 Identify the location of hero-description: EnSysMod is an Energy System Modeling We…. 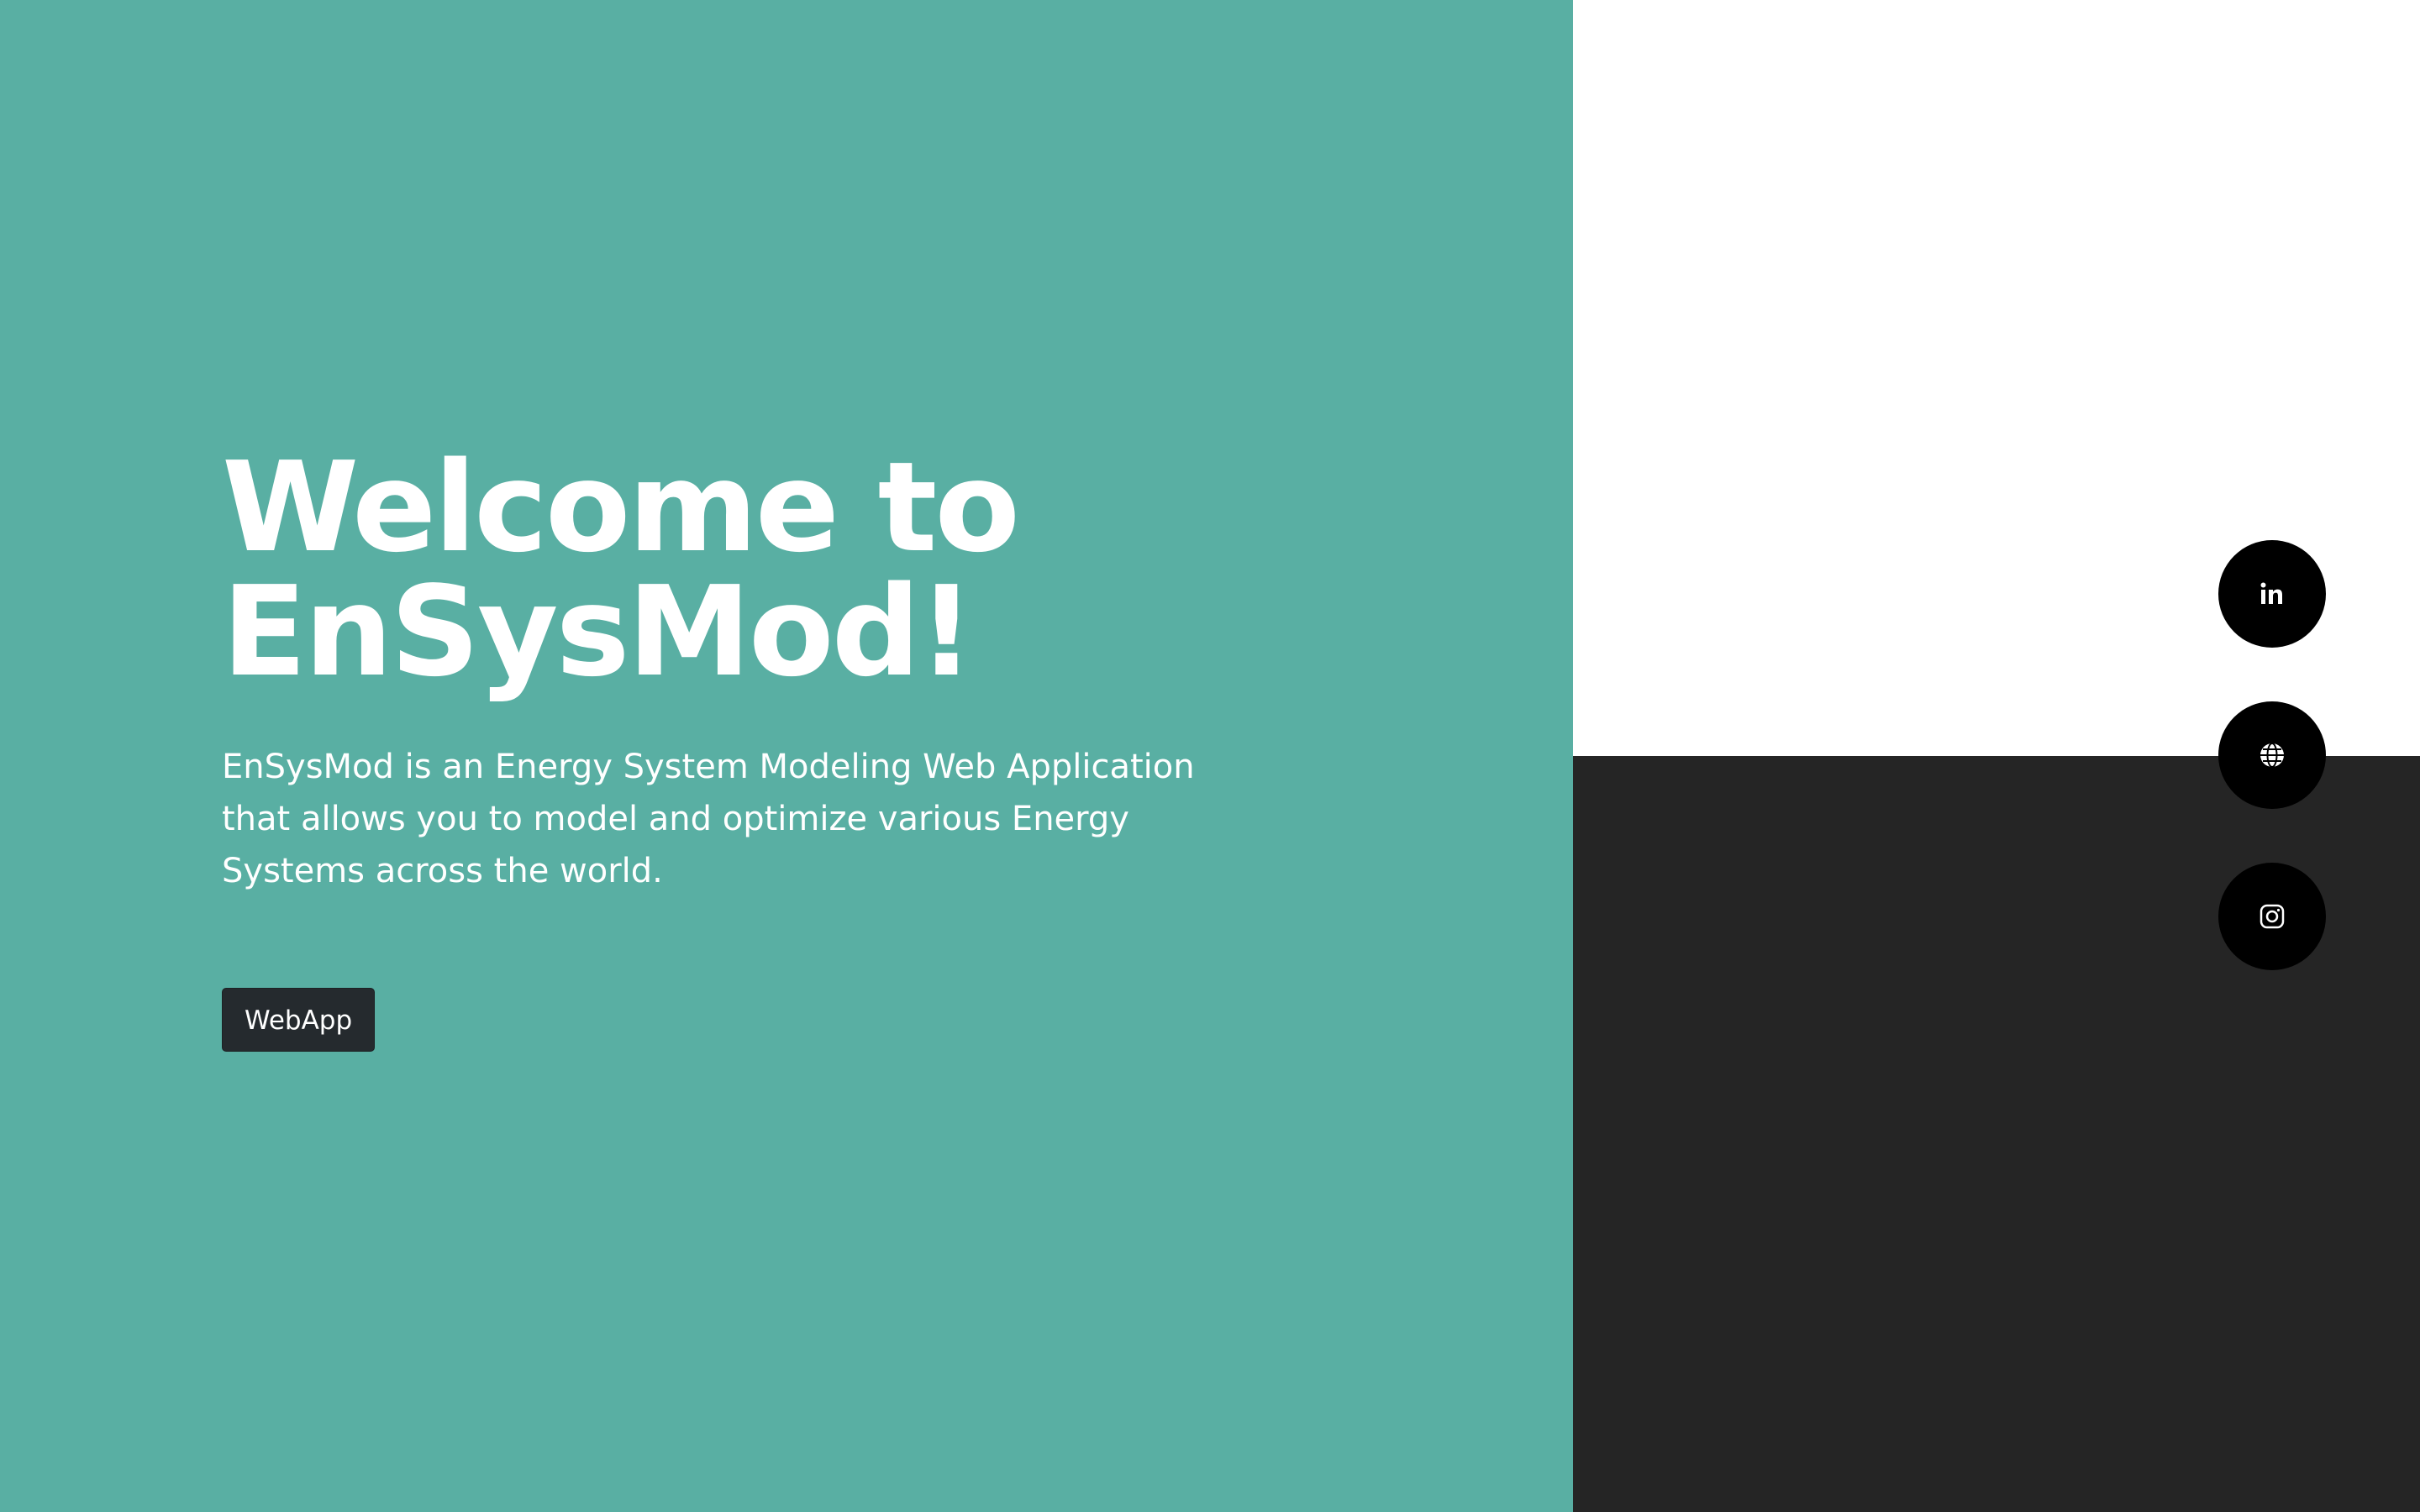
(708, 819).